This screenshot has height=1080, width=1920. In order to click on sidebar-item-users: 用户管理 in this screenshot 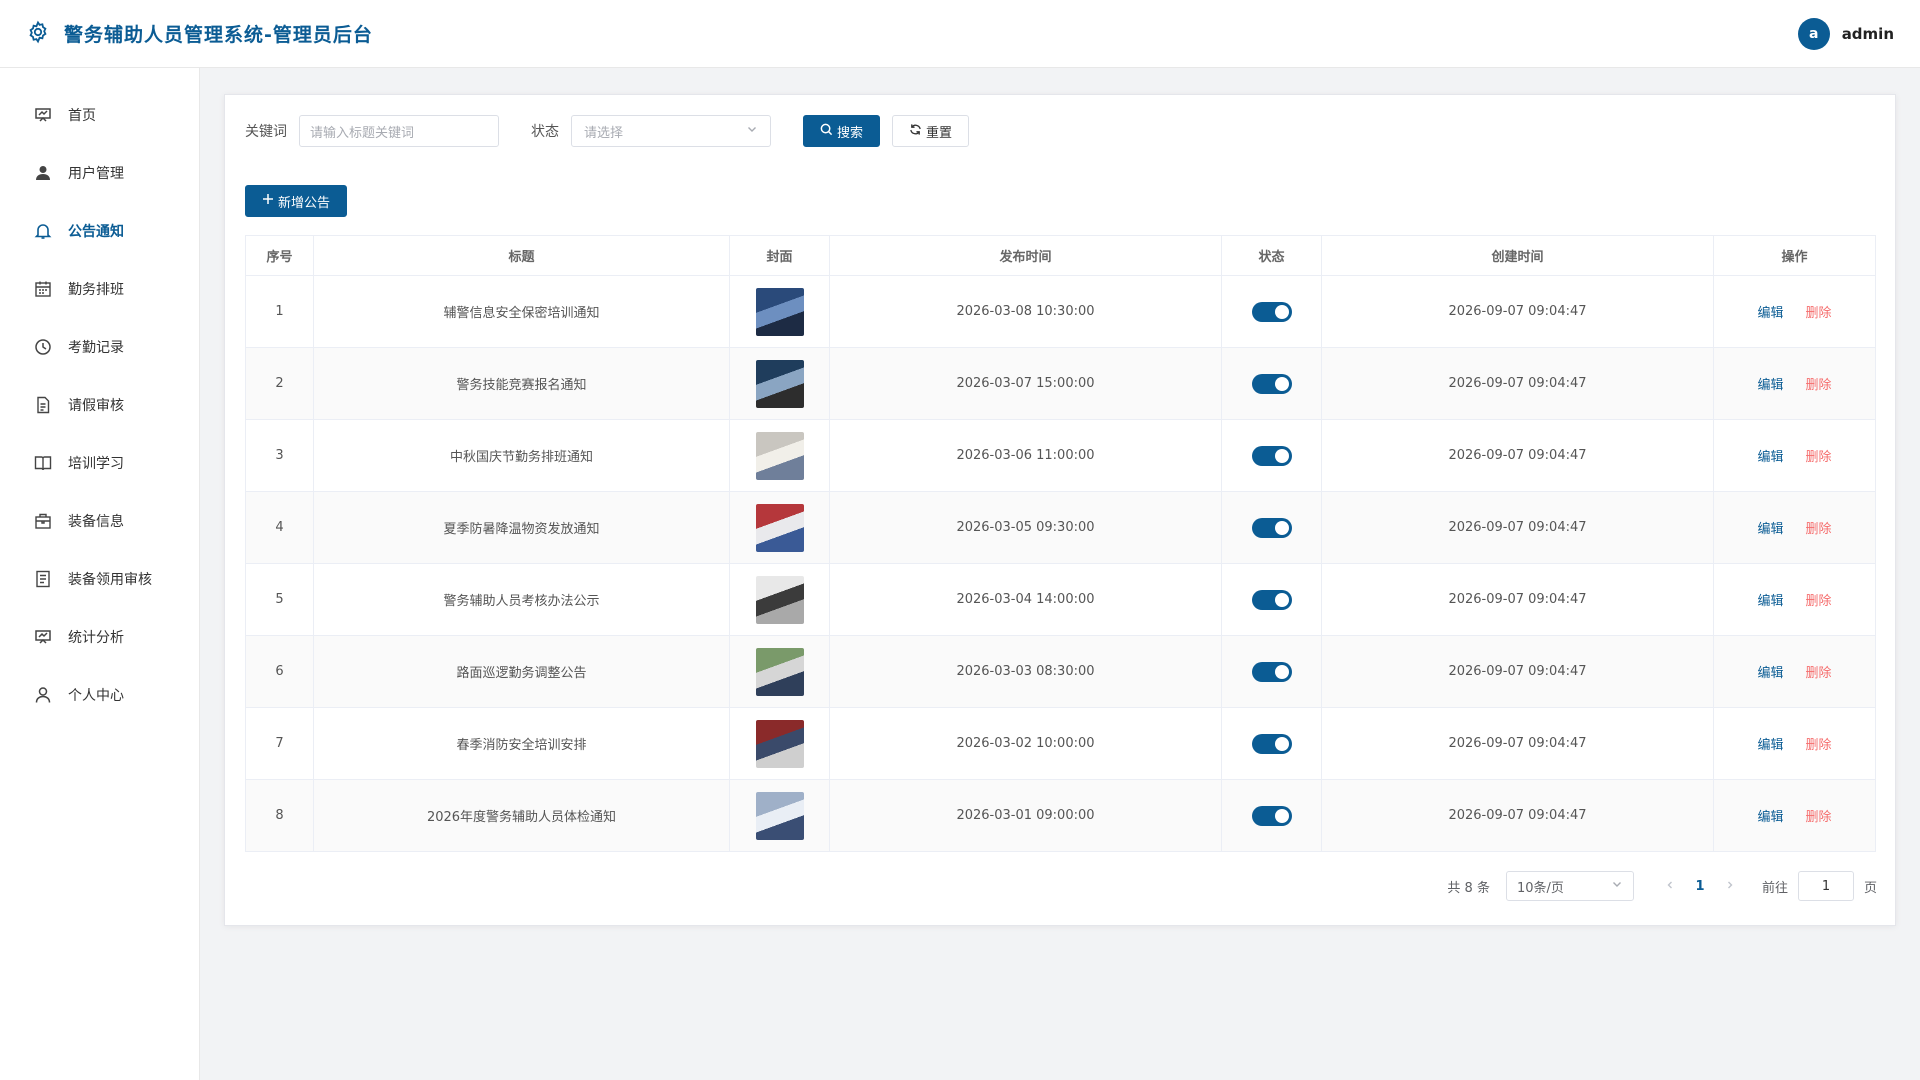, I will do `click(99, 173)`.